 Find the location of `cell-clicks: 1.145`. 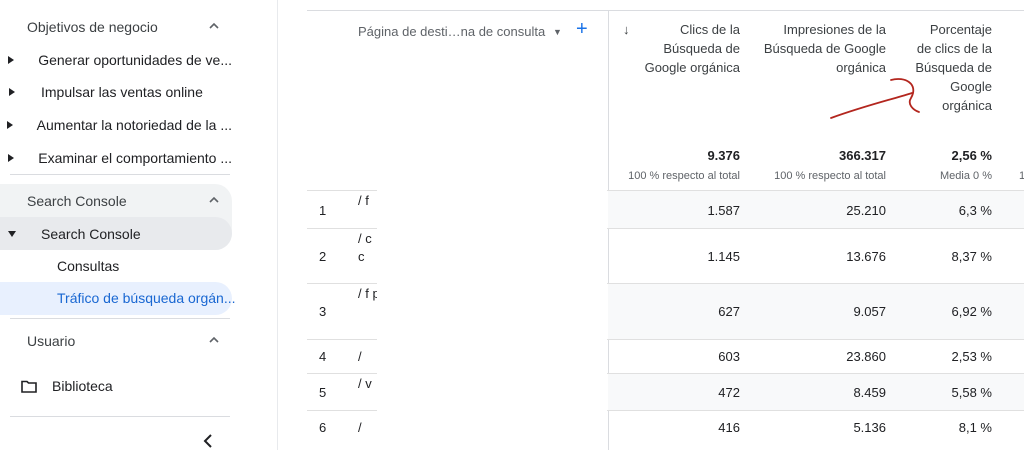

cell-clicks: 1.145 is located at coordinates (723, 256).